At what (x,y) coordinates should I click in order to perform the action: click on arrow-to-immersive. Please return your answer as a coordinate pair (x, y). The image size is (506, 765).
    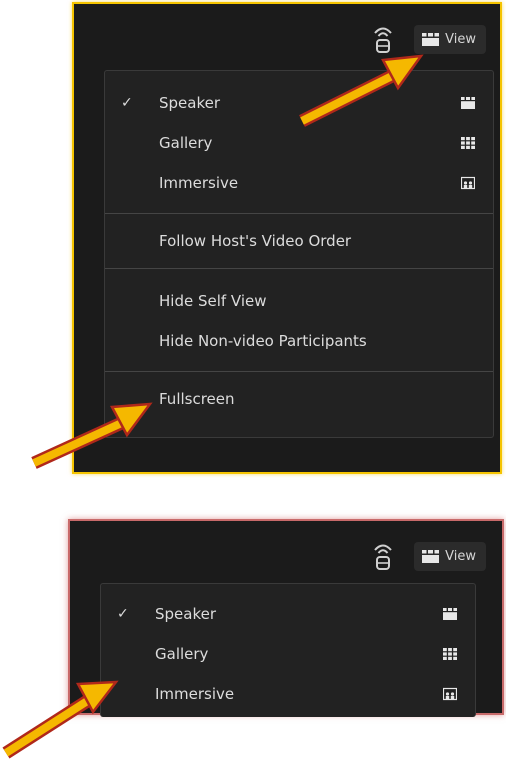
    Looking at the image, I should click on (60, 719).